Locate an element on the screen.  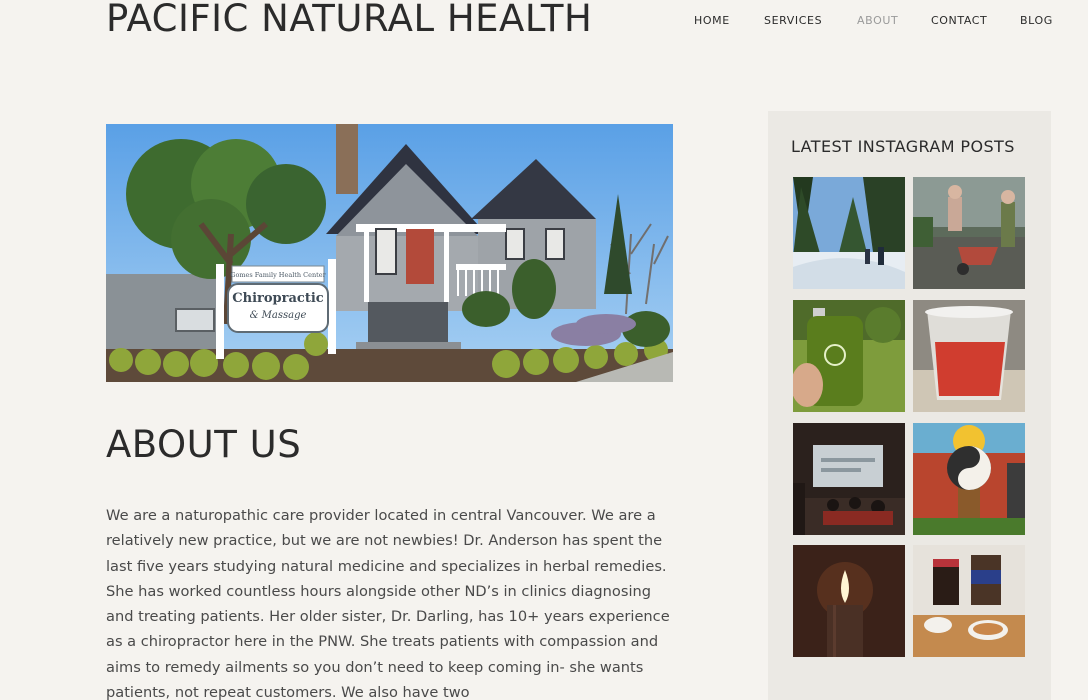
instagram-post-painting is located at coordinates (969, 479).